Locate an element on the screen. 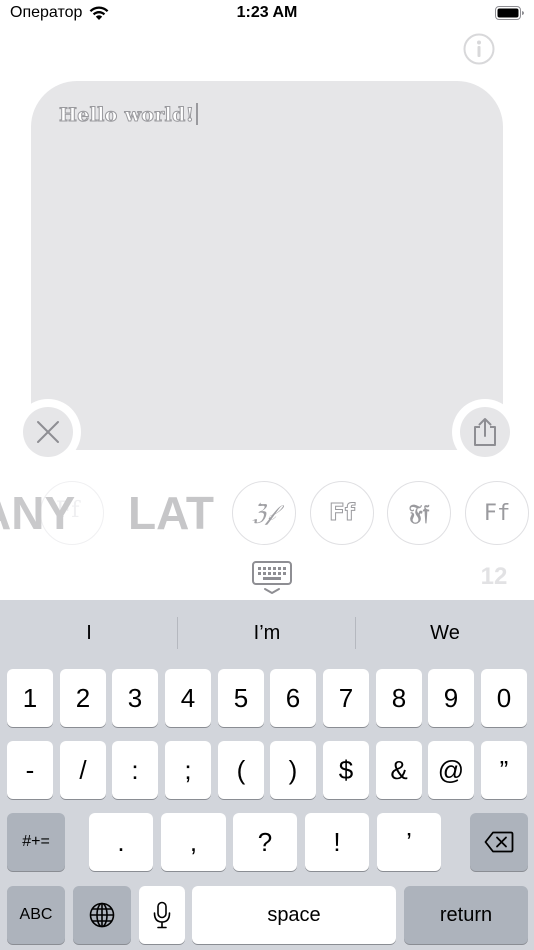 Image resolution: width=534 pixels, height=950 pixels. style-strip: Ff ANY LAT ℨ𝒻 Ff 𝔉𝔣 Ff is located at coordinates (267, 513).